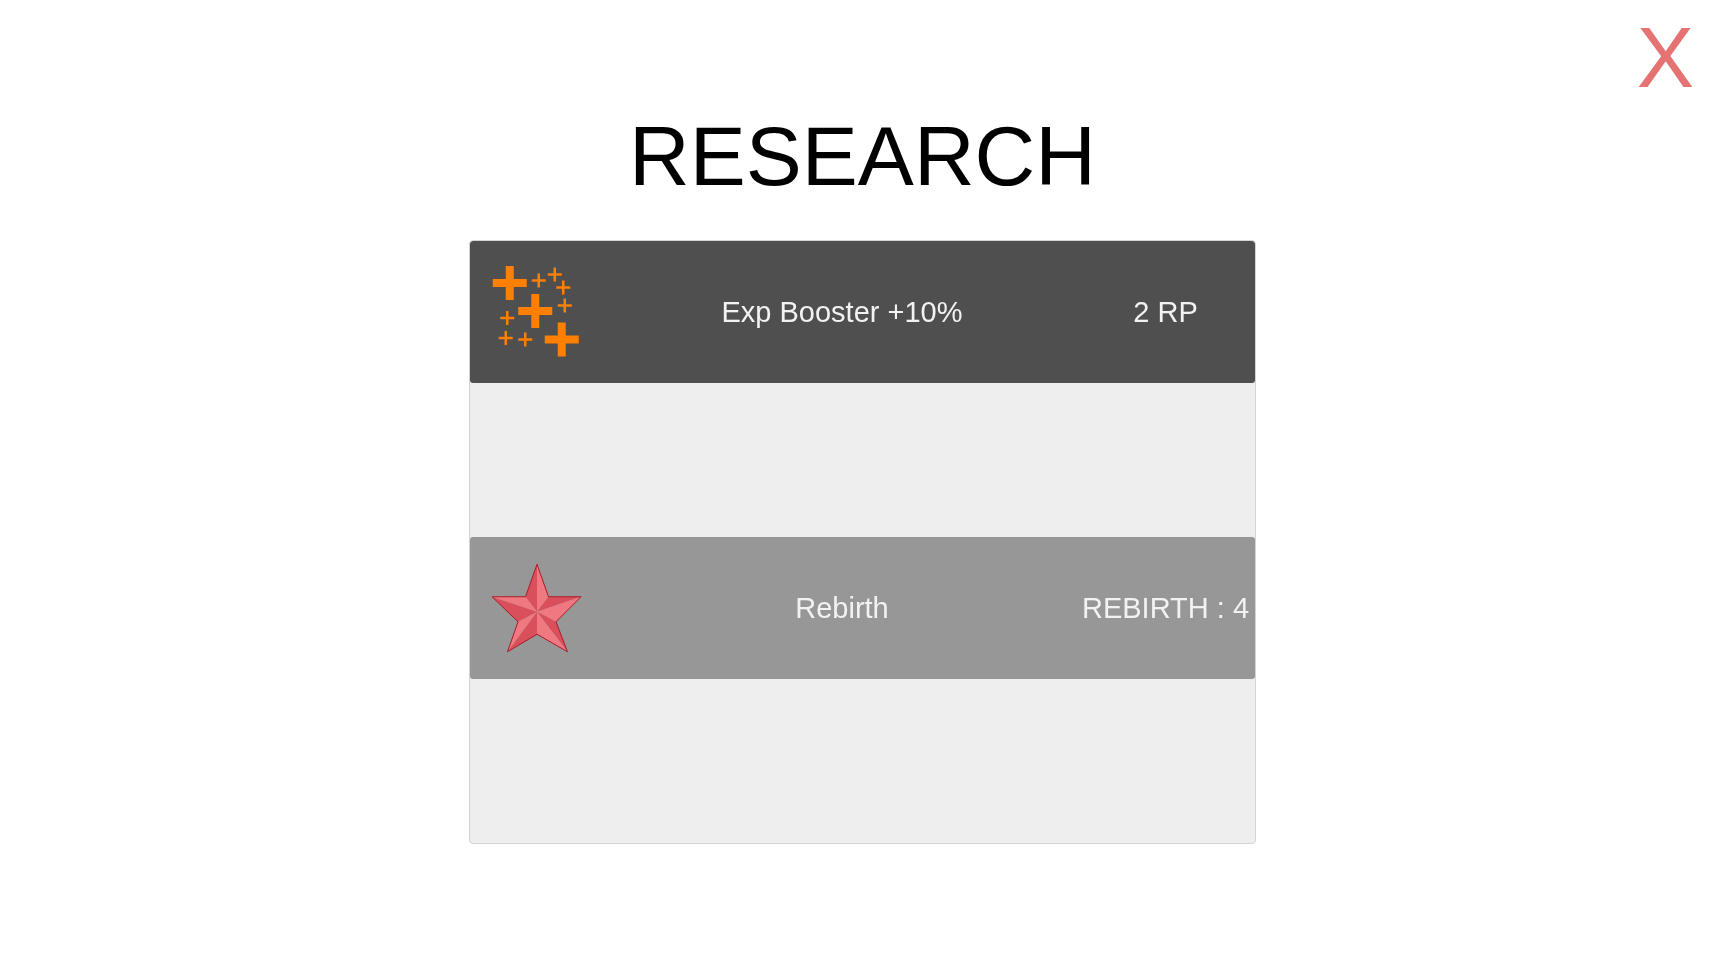 This screenshot has width=1725, height=964. I want to click on plus-signs-icon, so click(536, 312).